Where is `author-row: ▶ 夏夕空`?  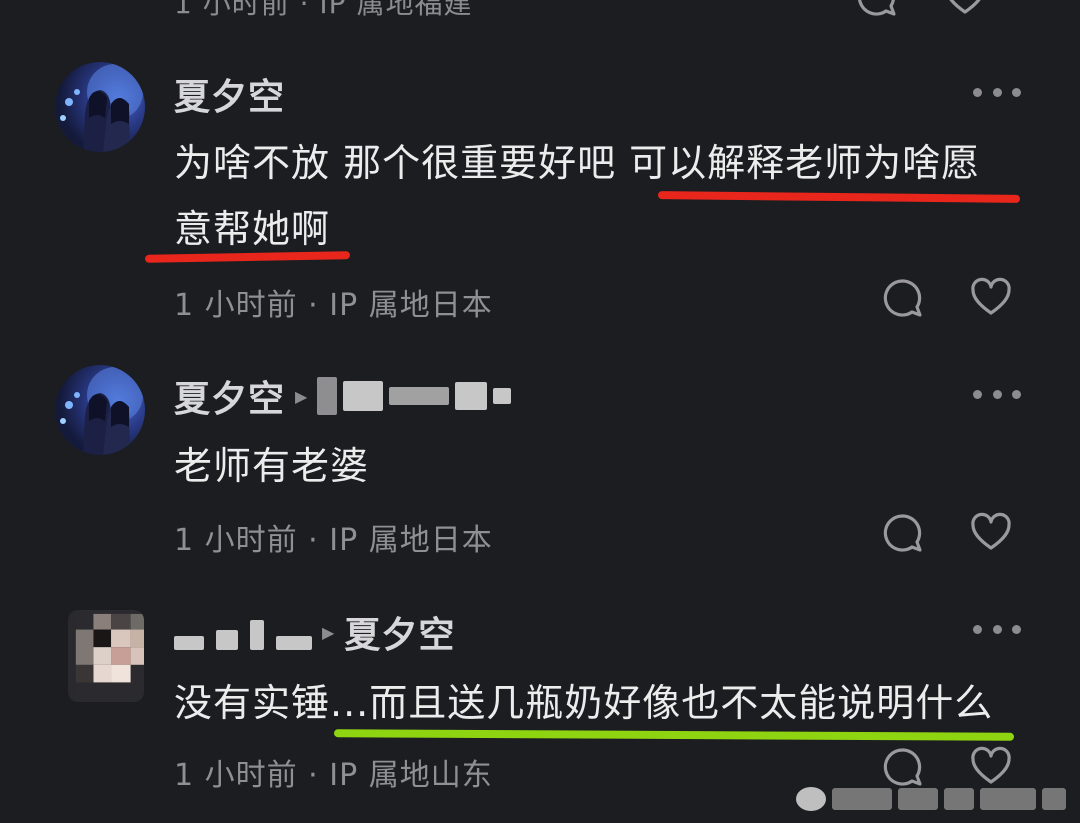
author-row: ▶ 夏夕空 is located at coordinates (314, 632).